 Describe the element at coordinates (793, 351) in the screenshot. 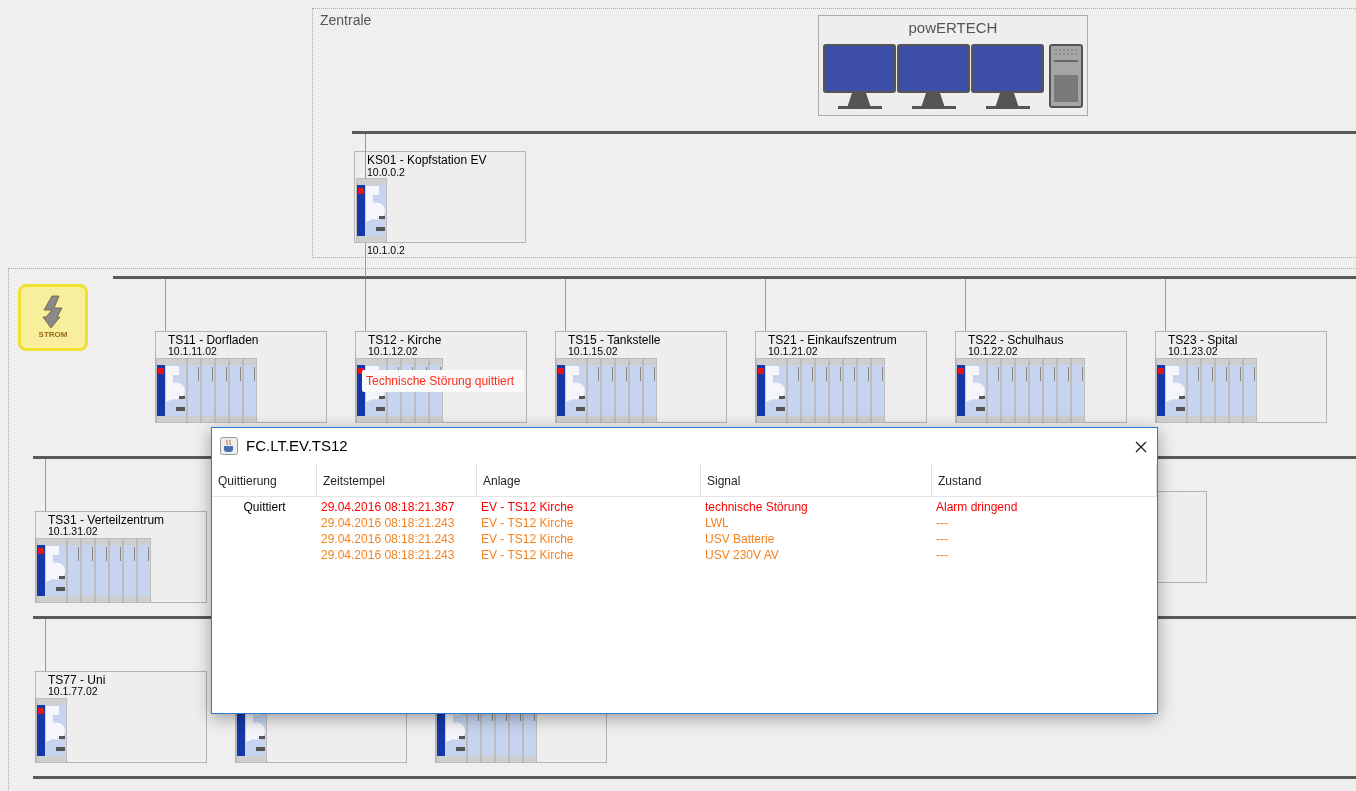

I see `station-ip: 10.1.21.02` at that location.